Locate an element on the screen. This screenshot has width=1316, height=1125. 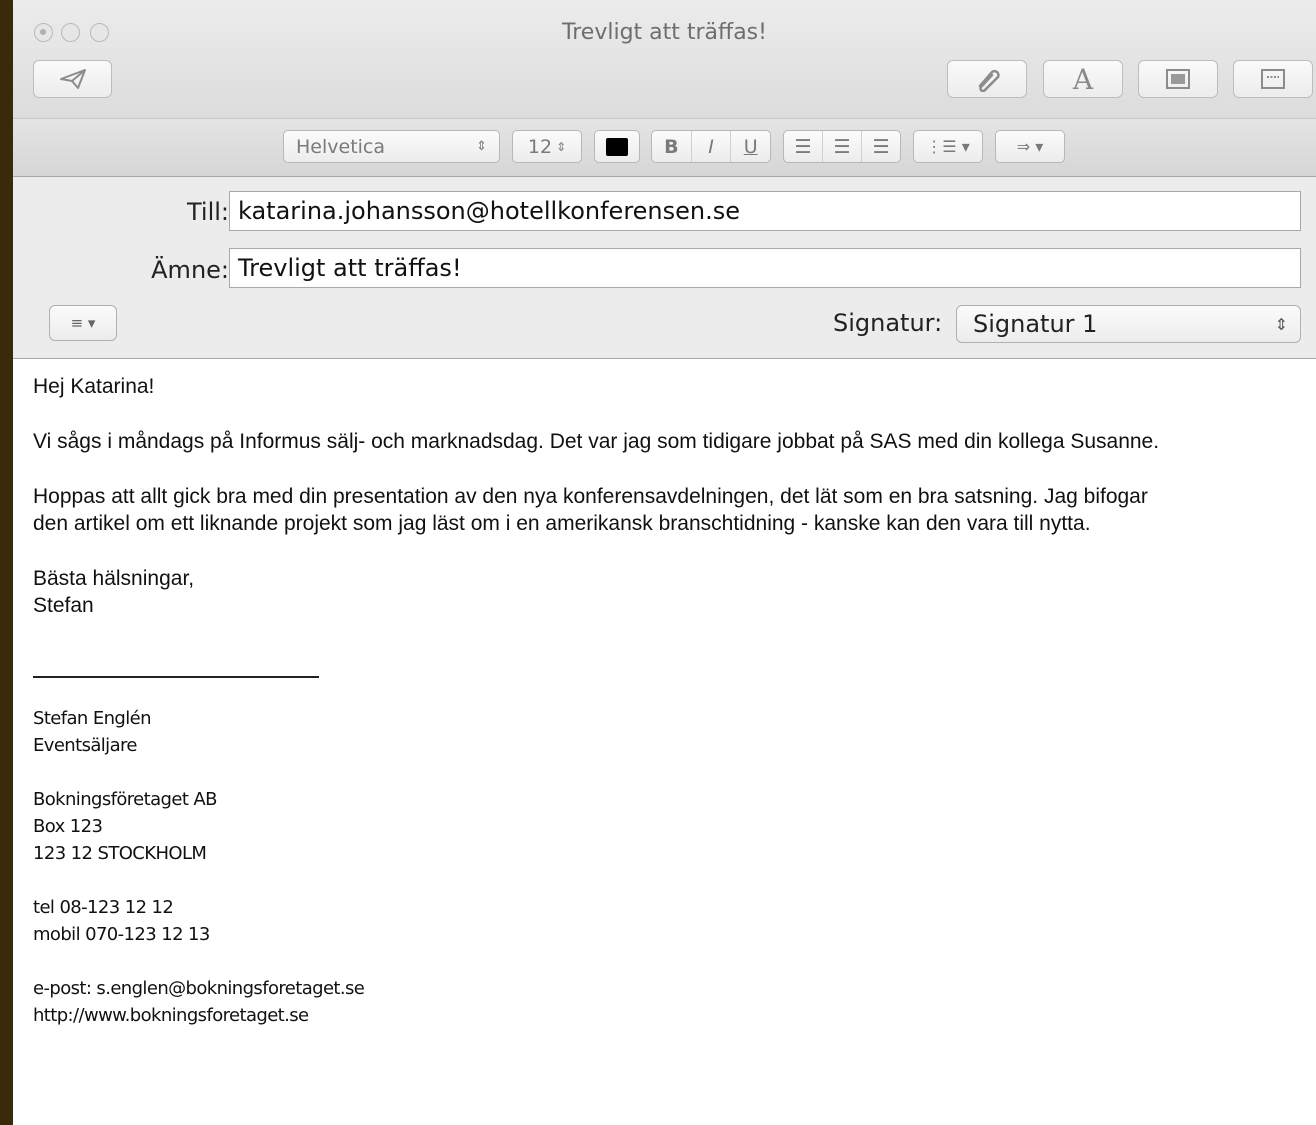
attach-button is located at coordinates (987, 79).